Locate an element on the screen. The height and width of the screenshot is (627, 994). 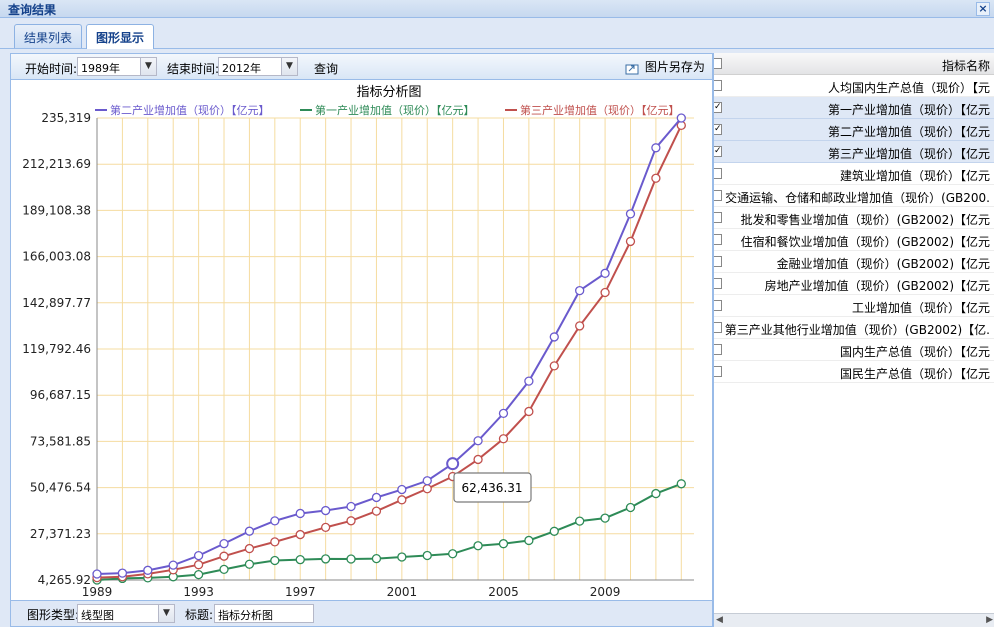
indicator-row: 人均国内生产总值（现价）【元 is located at coordinates (854, 86).